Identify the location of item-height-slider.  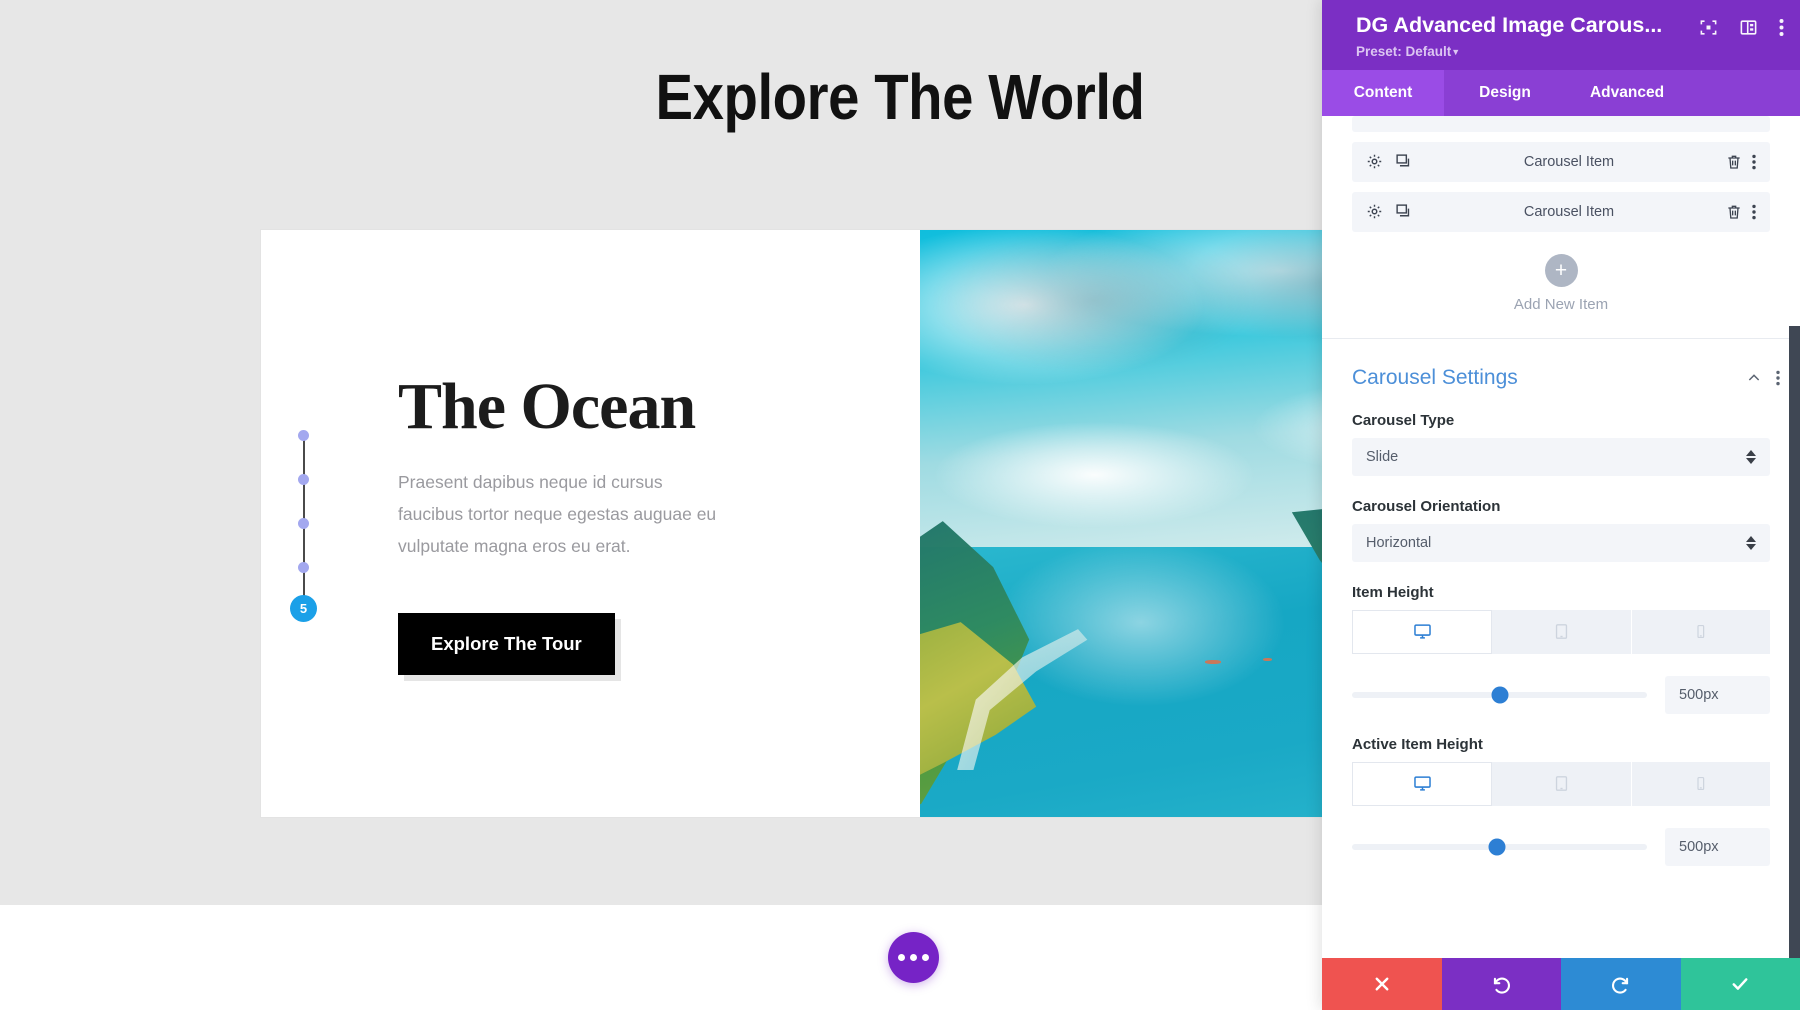
(1499, 695).